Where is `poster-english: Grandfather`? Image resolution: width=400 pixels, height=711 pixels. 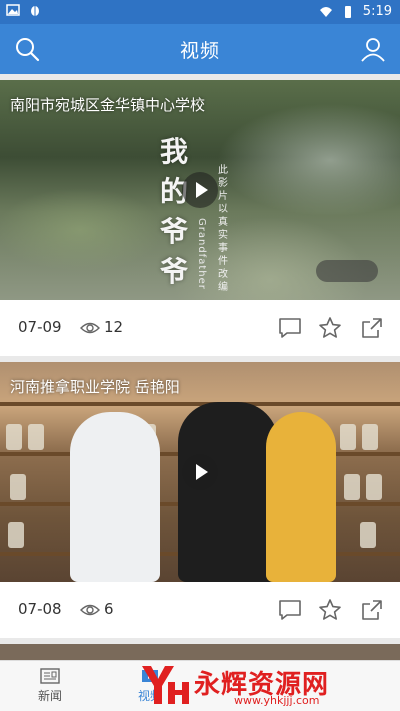
poster-english: Grandfather is located at coordinates (201, 254).